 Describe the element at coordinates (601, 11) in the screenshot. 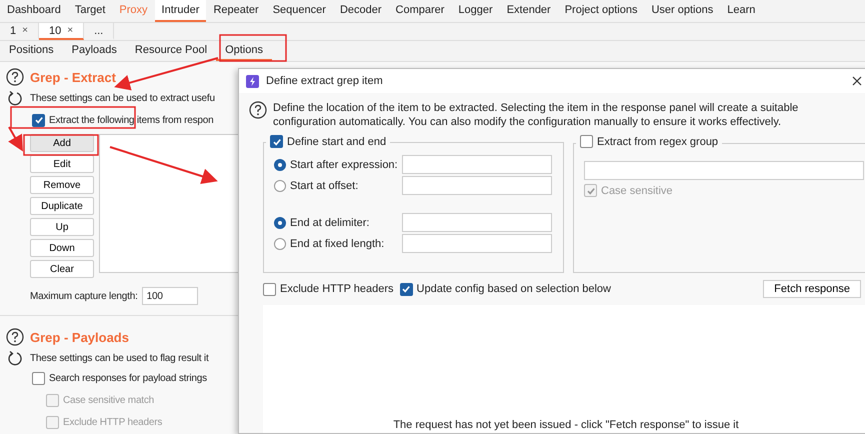

I see `menu-tab: Project options` at that location.